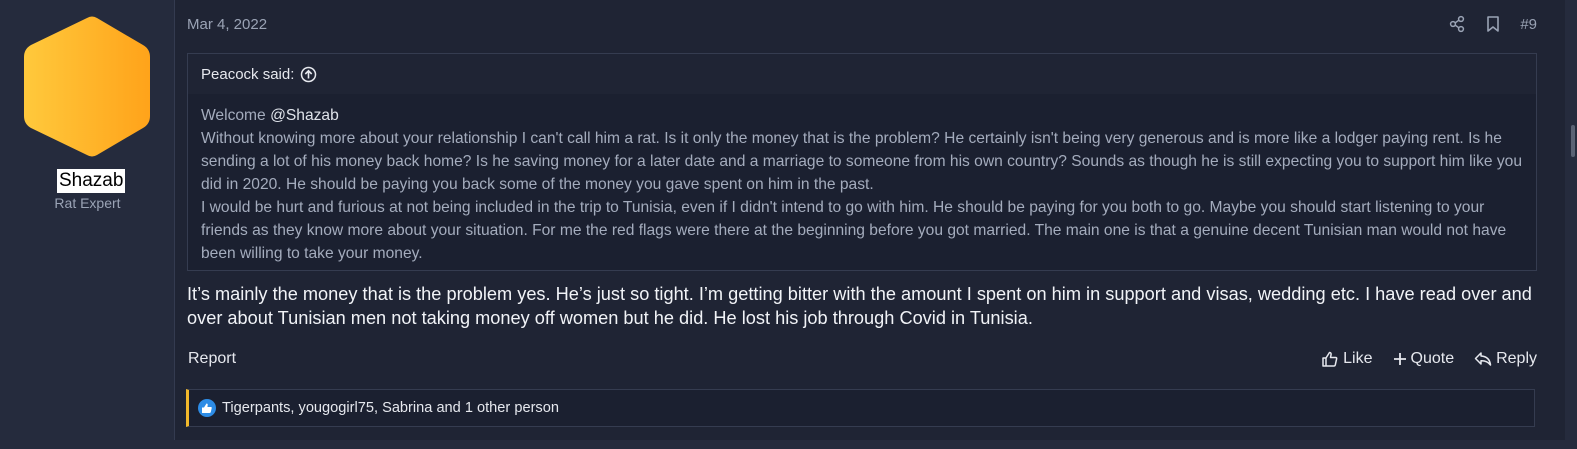 This screenshot has height=449, width=1577. Describe the element at coordinates (1516, 358) in the screenshot. I see `reply-label: Reply` at that location.